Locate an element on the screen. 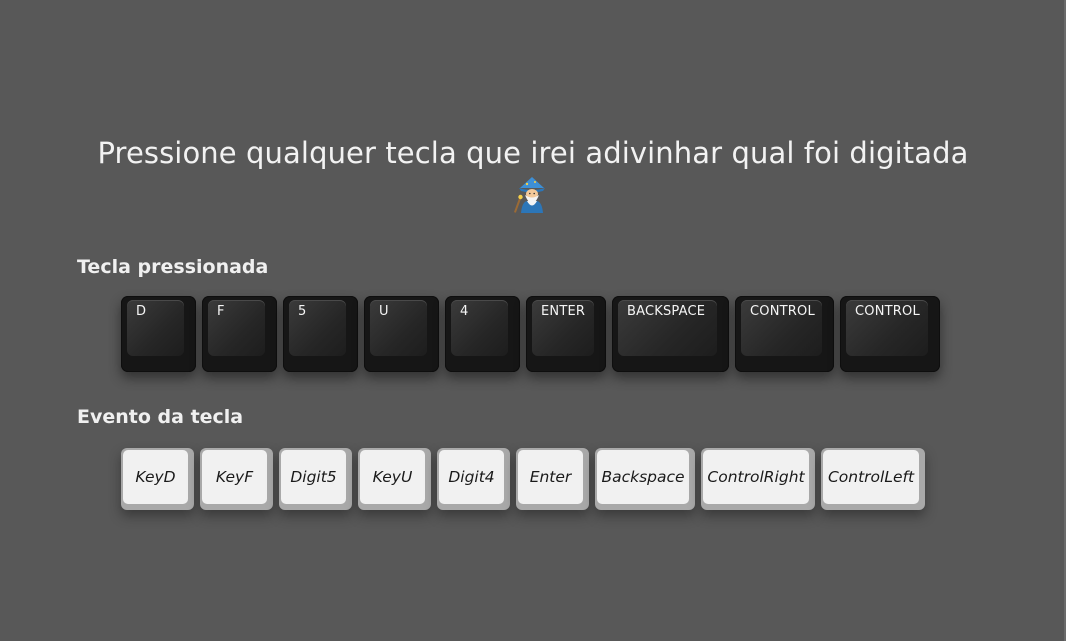 The width and height of the screenshot is (1066, 641). pressed-key-label: F is located at coordinates (221, 311).